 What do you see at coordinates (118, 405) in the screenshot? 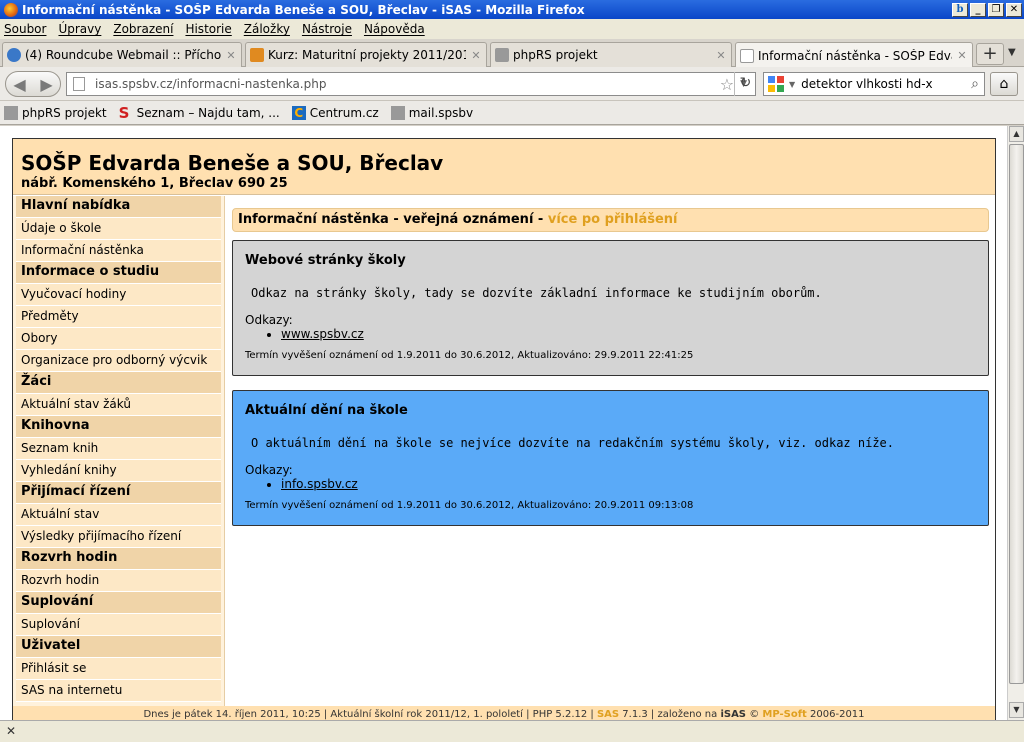
I see `sidebar-item: Aktuální stav žáků` at bounding box center [118, 405].